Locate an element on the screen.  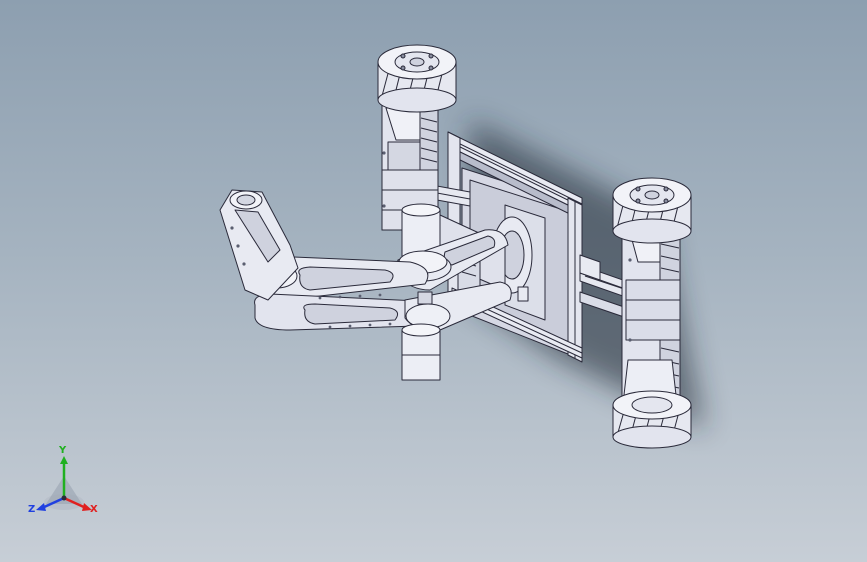
right-bottom-mecanum-wheel is located at coordinates (652, 419).